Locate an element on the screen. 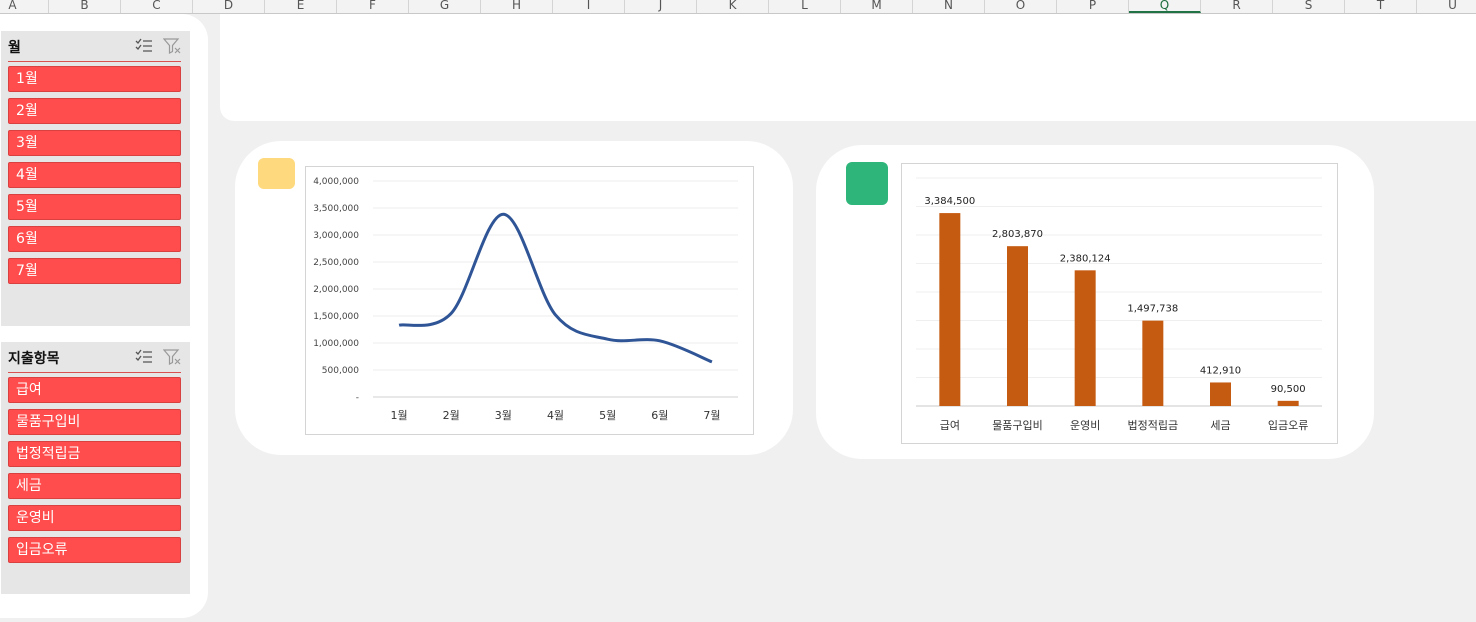  bar-chart-xtick-label: 법정적립금 is located at coordinates (1153, 425).